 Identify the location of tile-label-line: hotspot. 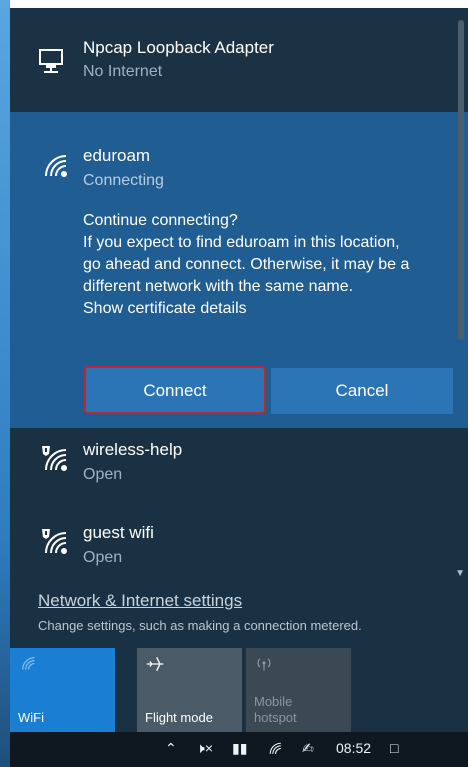
(275, 717).